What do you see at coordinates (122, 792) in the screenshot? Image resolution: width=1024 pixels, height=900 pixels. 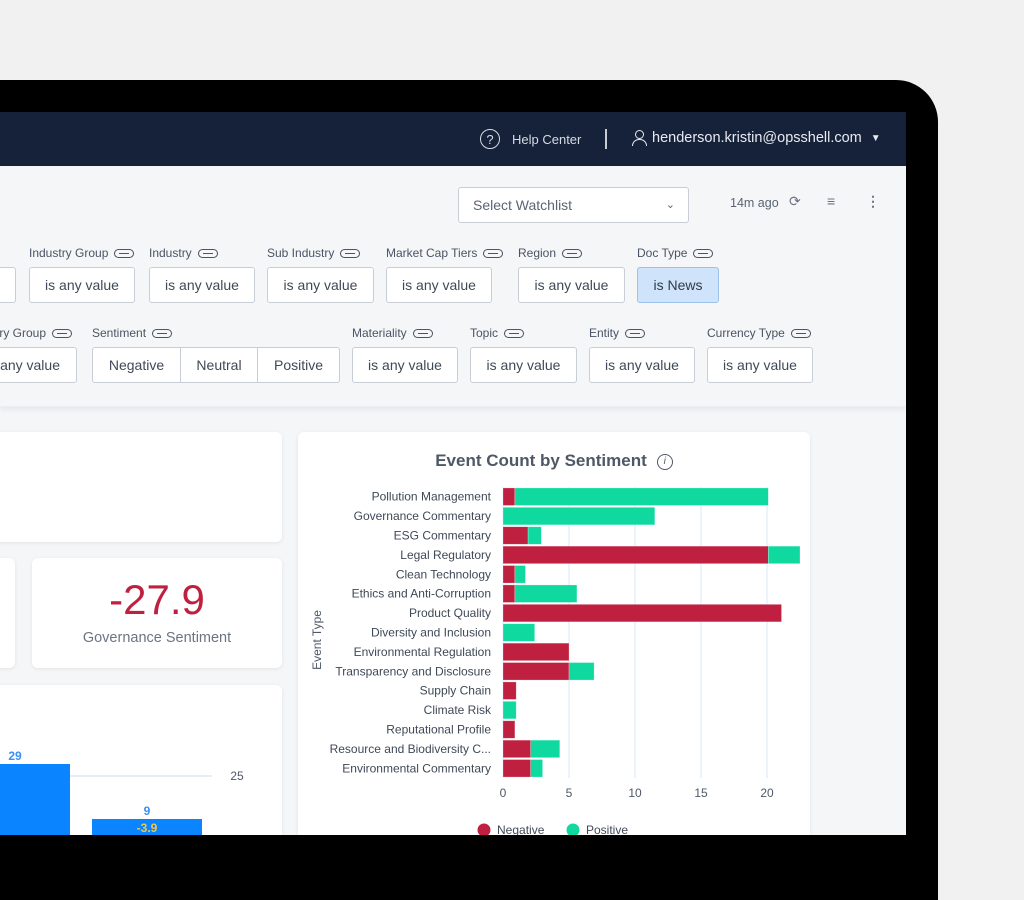 I see `left-bar-chart: 25 29 9 -3.9` at bounding box center [122, 792].